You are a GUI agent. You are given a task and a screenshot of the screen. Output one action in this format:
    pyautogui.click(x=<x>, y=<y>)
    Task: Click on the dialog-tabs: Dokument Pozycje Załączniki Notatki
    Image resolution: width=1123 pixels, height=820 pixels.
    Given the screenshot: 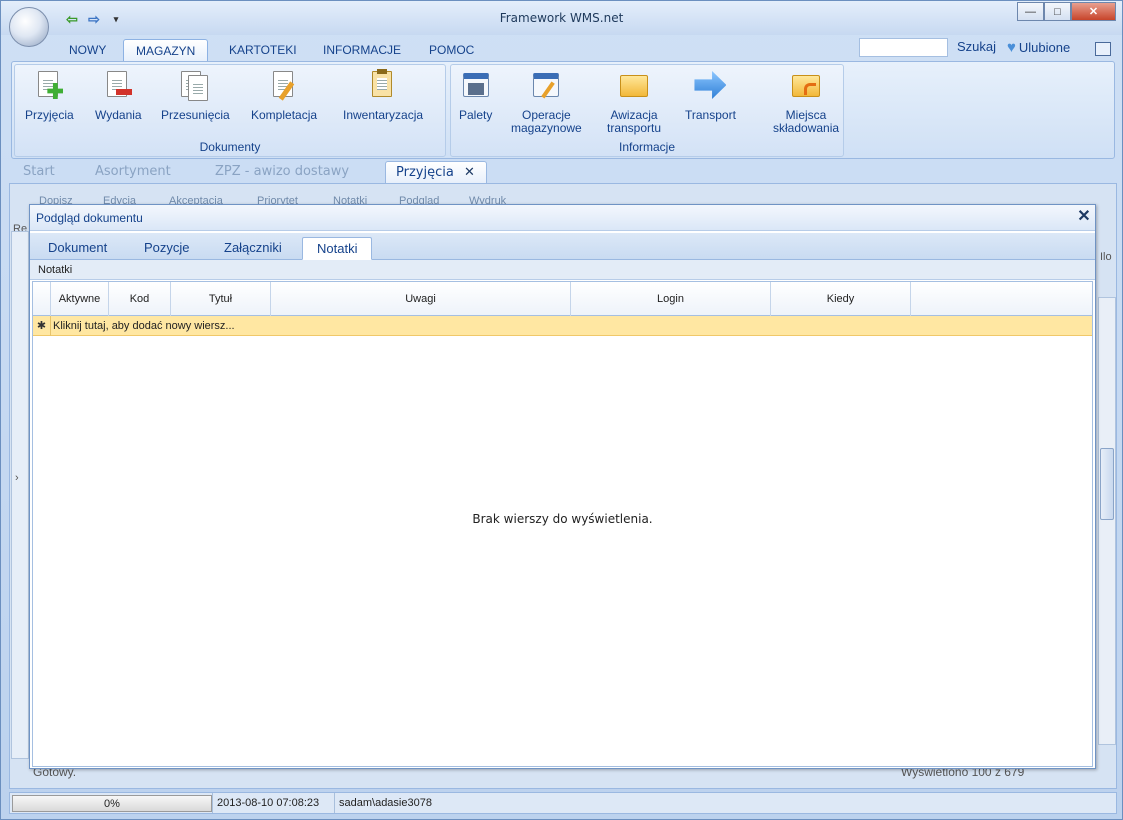 What is the action you would take?
    pyautogui.click(x=562, y=246)
    